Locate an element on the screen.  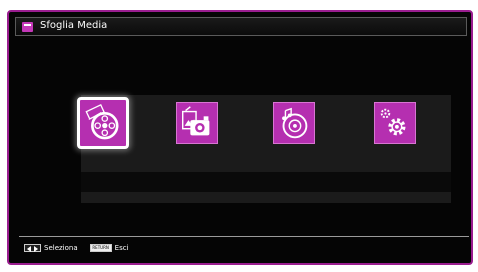
video-tile is located at coordinates (103, 123).